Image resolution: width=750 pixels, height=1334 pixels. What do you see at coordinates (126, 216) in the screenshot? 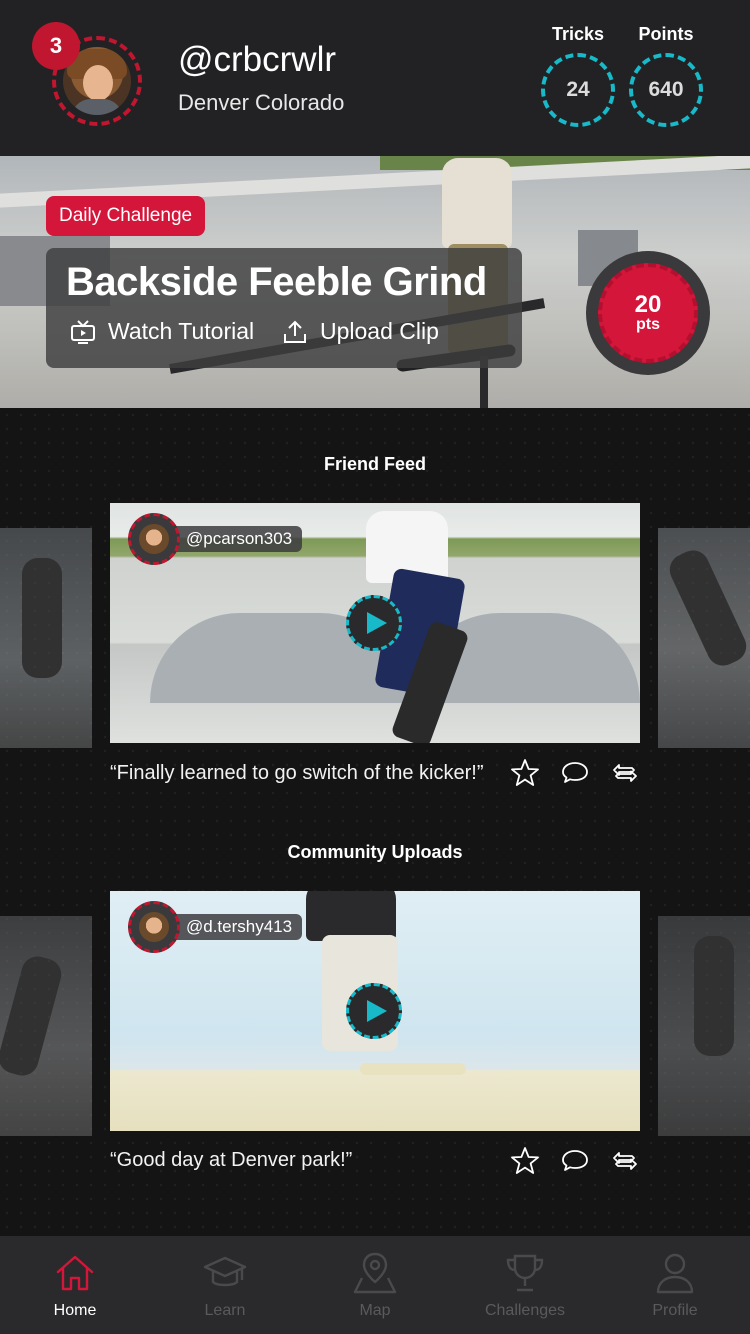
I see `daily-challenge-chip: Daily Challenge` at bounding box center [126, 216].